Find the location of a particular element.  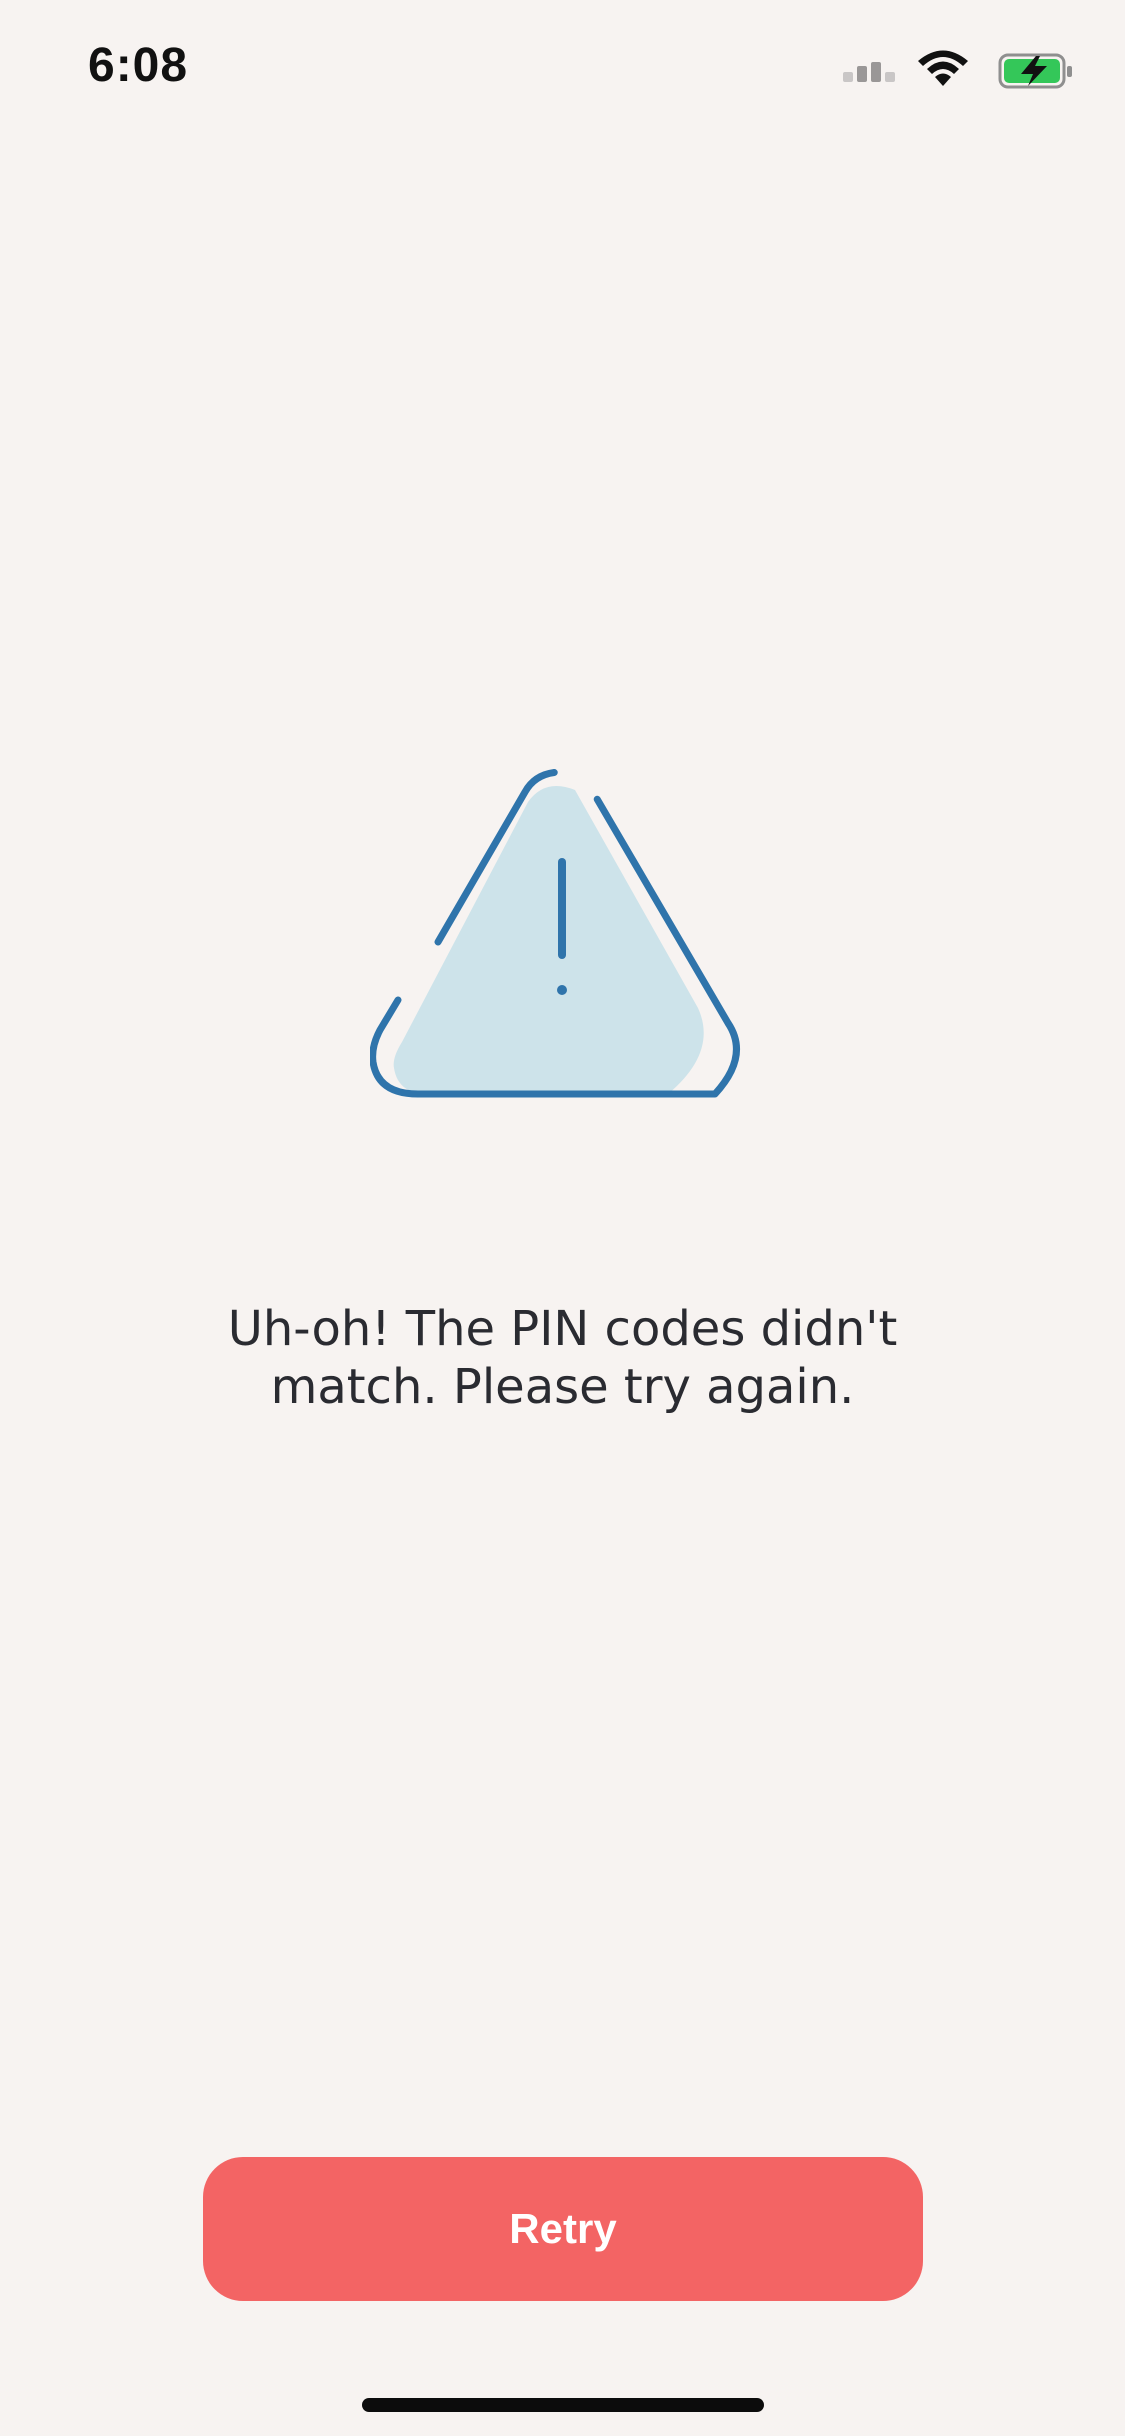

warning-triangle-icon is located at coordinates (555, 933).